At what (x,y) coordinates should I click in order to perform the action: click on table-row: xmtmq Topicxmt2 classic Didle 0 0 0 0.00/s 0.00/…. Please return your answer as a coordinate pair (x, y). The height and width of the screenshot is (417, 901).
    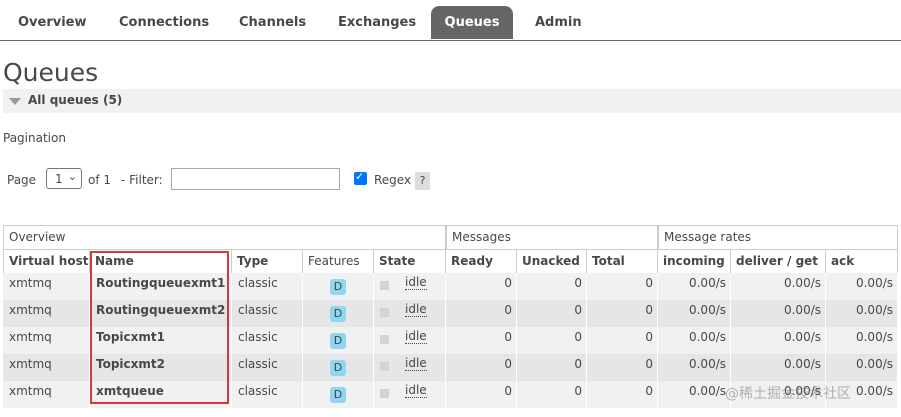
    Looking at the image, I should click on (450, 367).